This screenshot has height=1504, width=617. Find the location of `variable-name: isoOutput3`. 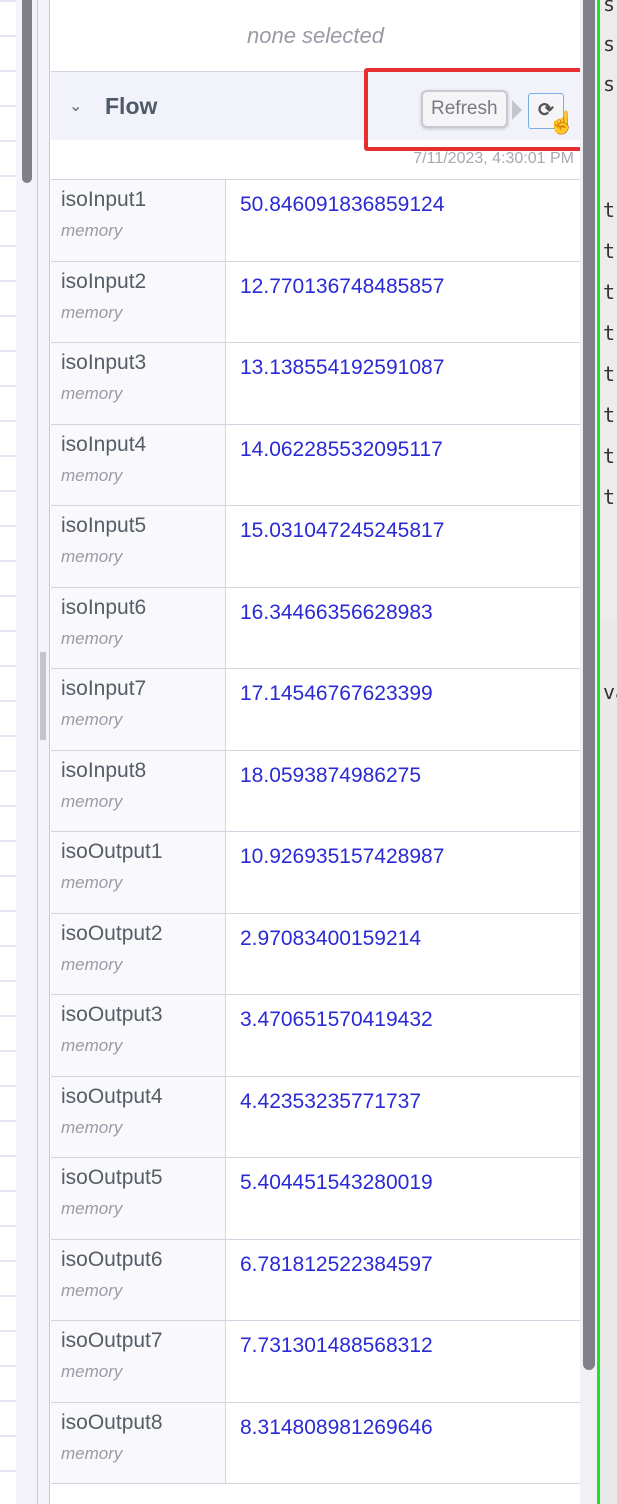

variable-name: isoOutput3 is located at coordinates (112, 1014).